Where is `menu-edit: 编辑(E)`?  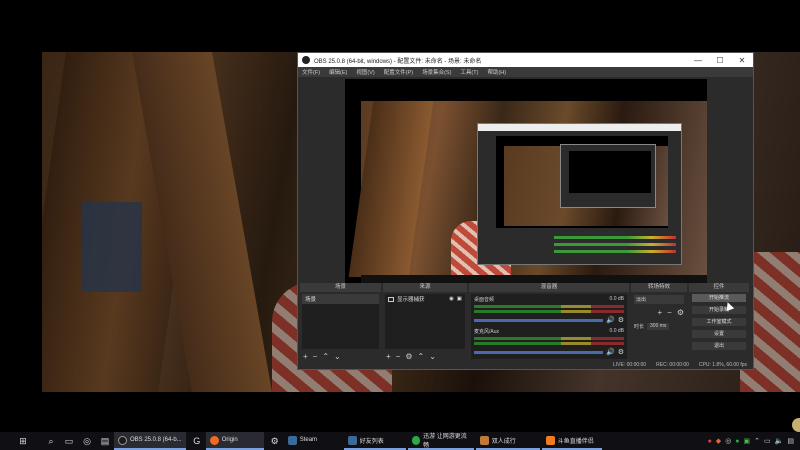 menu-edit: 编辑(E) is located at coordinates (338, 72).